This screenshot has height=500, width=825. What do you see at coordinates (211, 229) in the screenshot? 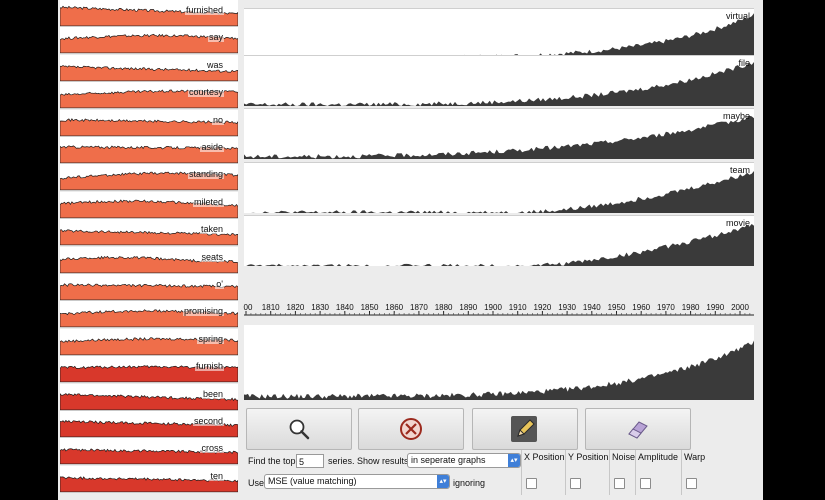
I see `thumbnail-label: taken` at bounding box center [211, 229].